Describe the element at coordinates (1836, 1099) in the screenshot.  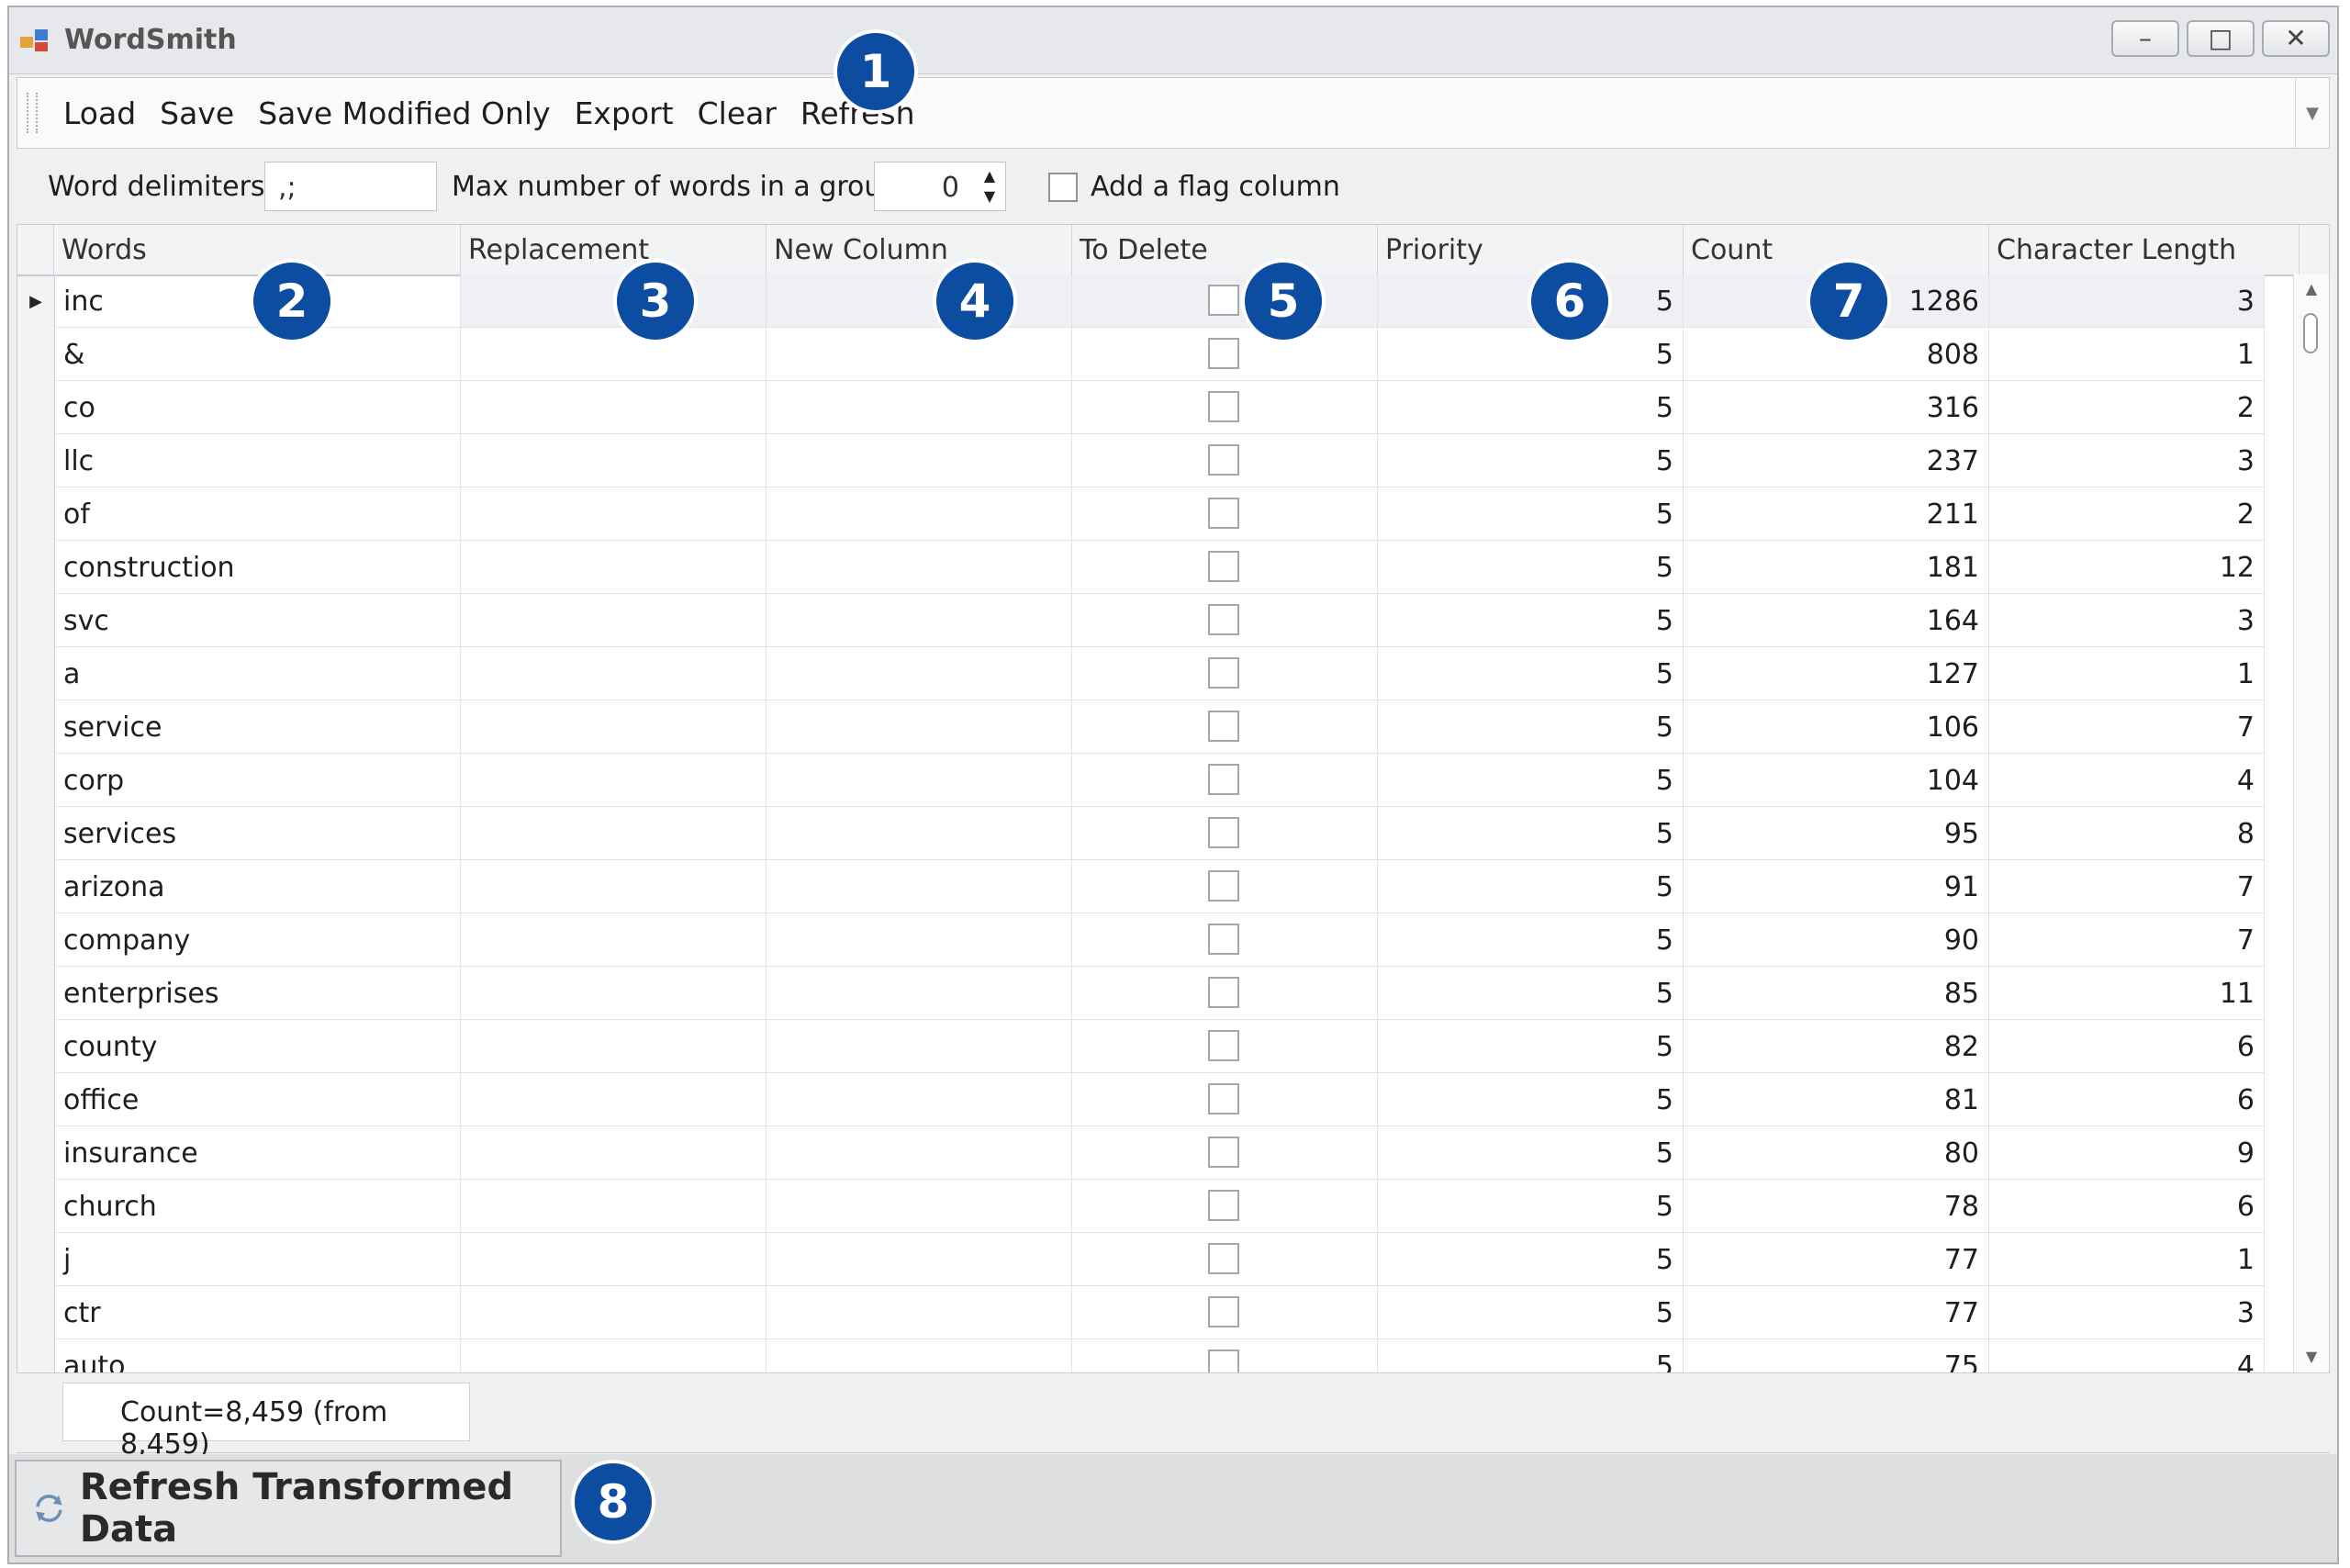
I see `cell-count: 81` at that location.